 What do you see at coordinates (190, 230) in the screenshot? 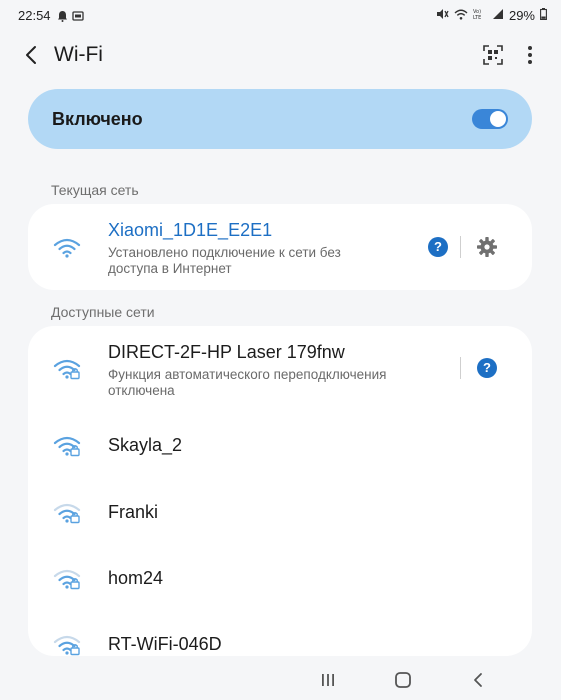
I see `current-network-name: Xiaomi_1D1E_E2E1` at bounding box center [190, 230].